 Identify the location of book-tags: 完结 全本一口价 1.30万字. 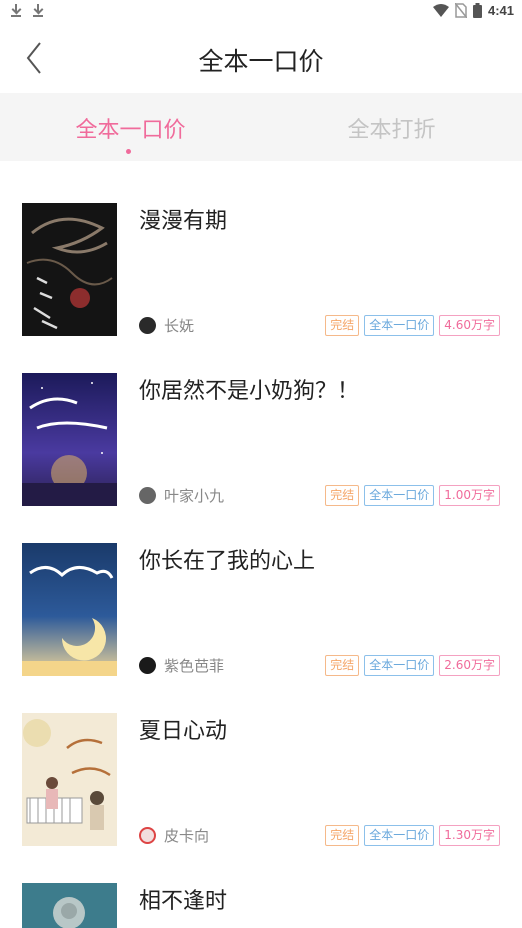
(412, 835).